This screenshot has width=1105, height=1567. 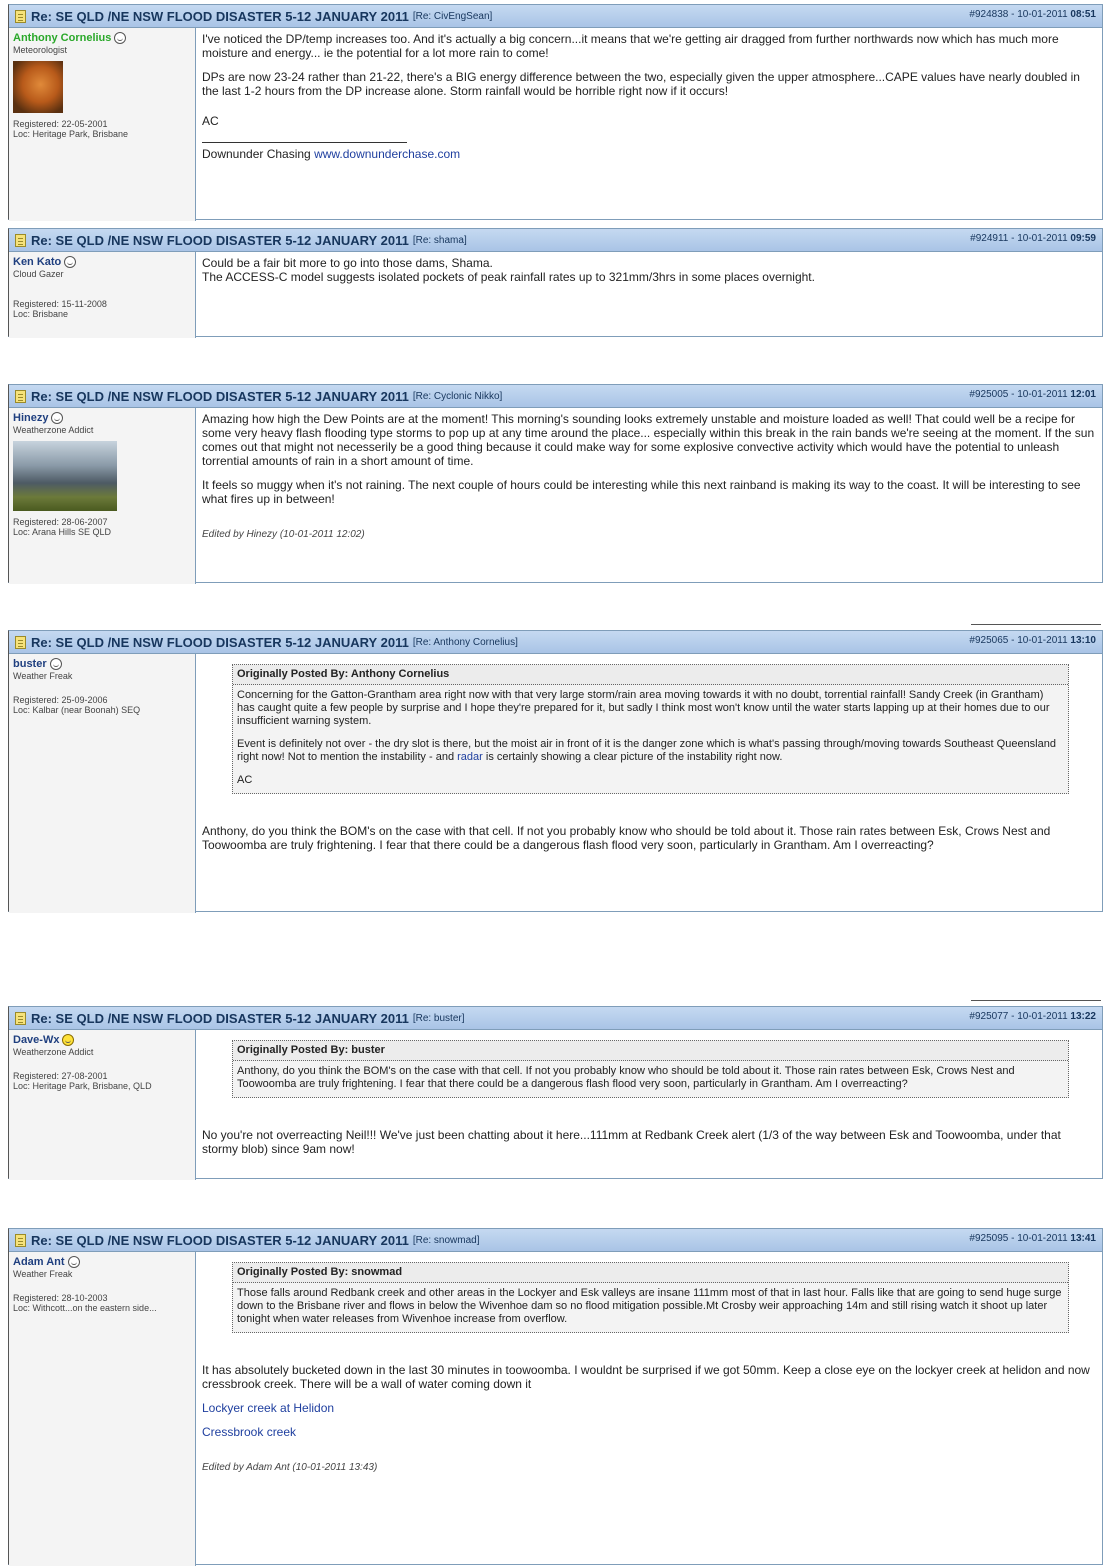 What do you see at coordinates (249, 1432) in the screenshot?
I see `cressbrook-creek-link: Cressbrook creek` at bounding box center [249, 1432].